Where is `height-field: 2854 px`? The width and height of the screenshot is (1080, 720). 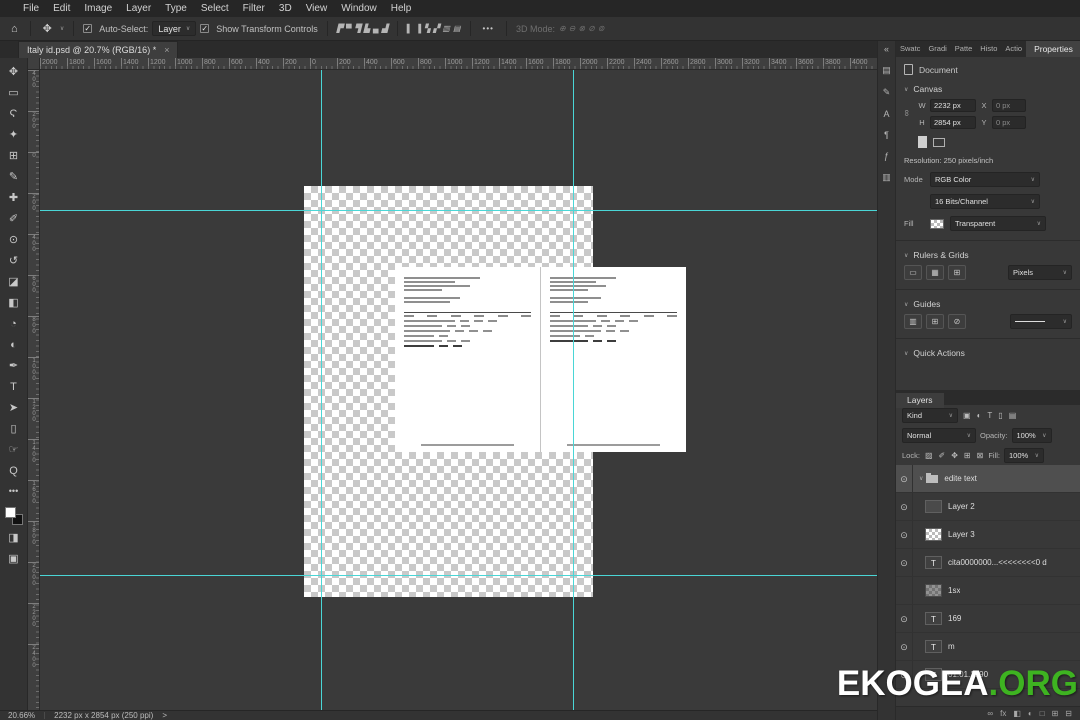 height-field: 2854 px is located at coordinates (953, 122).